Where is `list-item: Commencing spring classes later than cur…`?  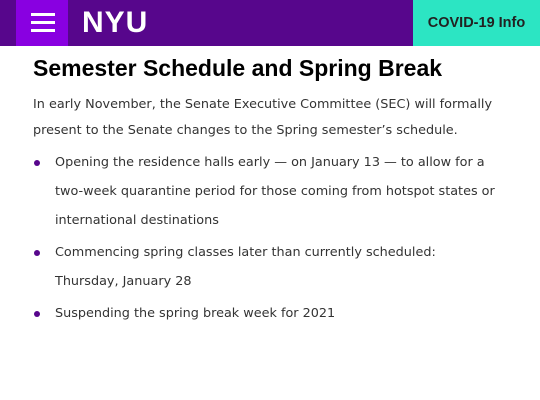
list-item: Commencing spring classes later than cur… is located at coordinates (268, 267).